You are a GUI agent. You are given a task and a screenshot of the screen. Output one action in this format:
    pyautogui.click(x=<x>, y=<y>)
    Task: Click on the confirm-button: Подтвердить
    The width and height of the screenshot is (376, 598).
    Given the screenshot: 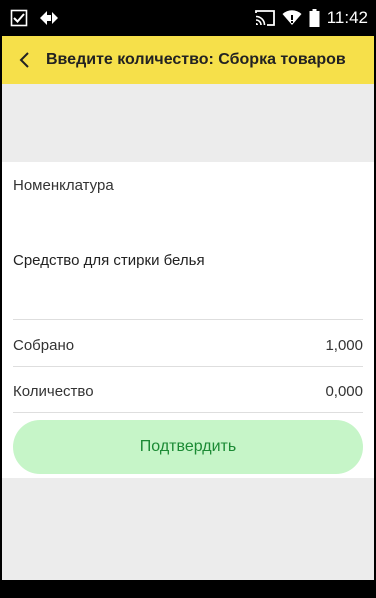 What is the action you would take?
    pyautogui.click(x=188, y=447)
    